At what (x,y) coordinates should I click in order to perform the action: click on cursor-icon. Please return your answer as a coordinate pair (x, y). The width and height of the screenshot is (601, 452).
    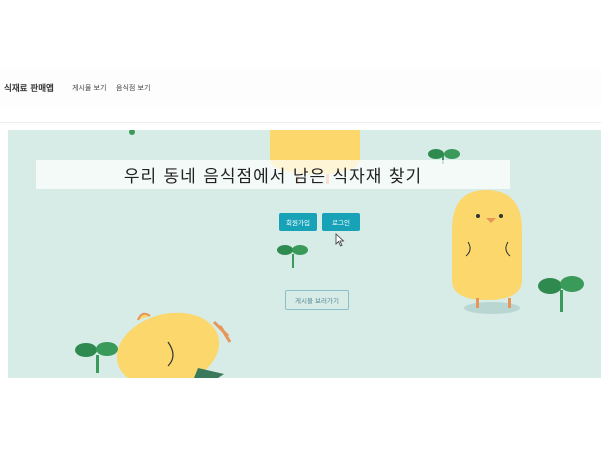
    Looking at the image, I should click on (340, 240).